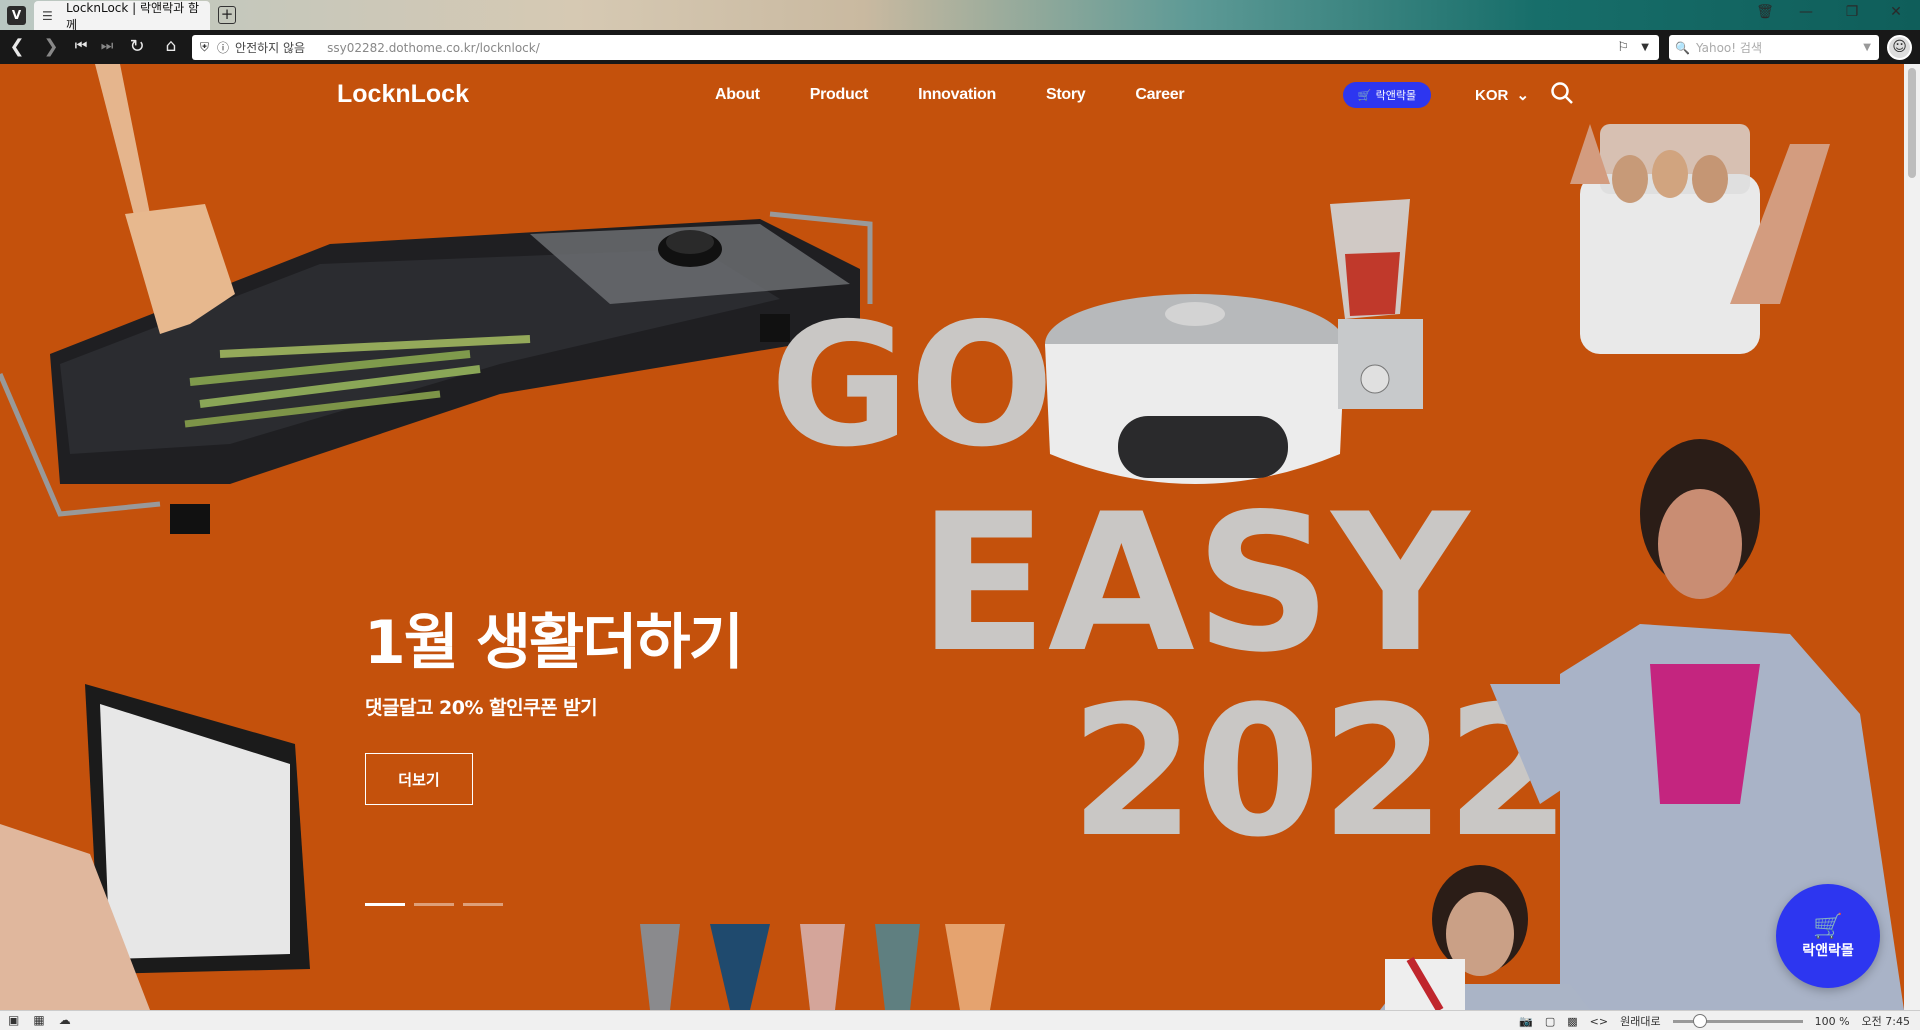 The height and width of the screenshot is (1030, 1920). Describe the element at coordinates (1195, 583) in the screenshot. I see `art-text-easy: EASY` at that location.